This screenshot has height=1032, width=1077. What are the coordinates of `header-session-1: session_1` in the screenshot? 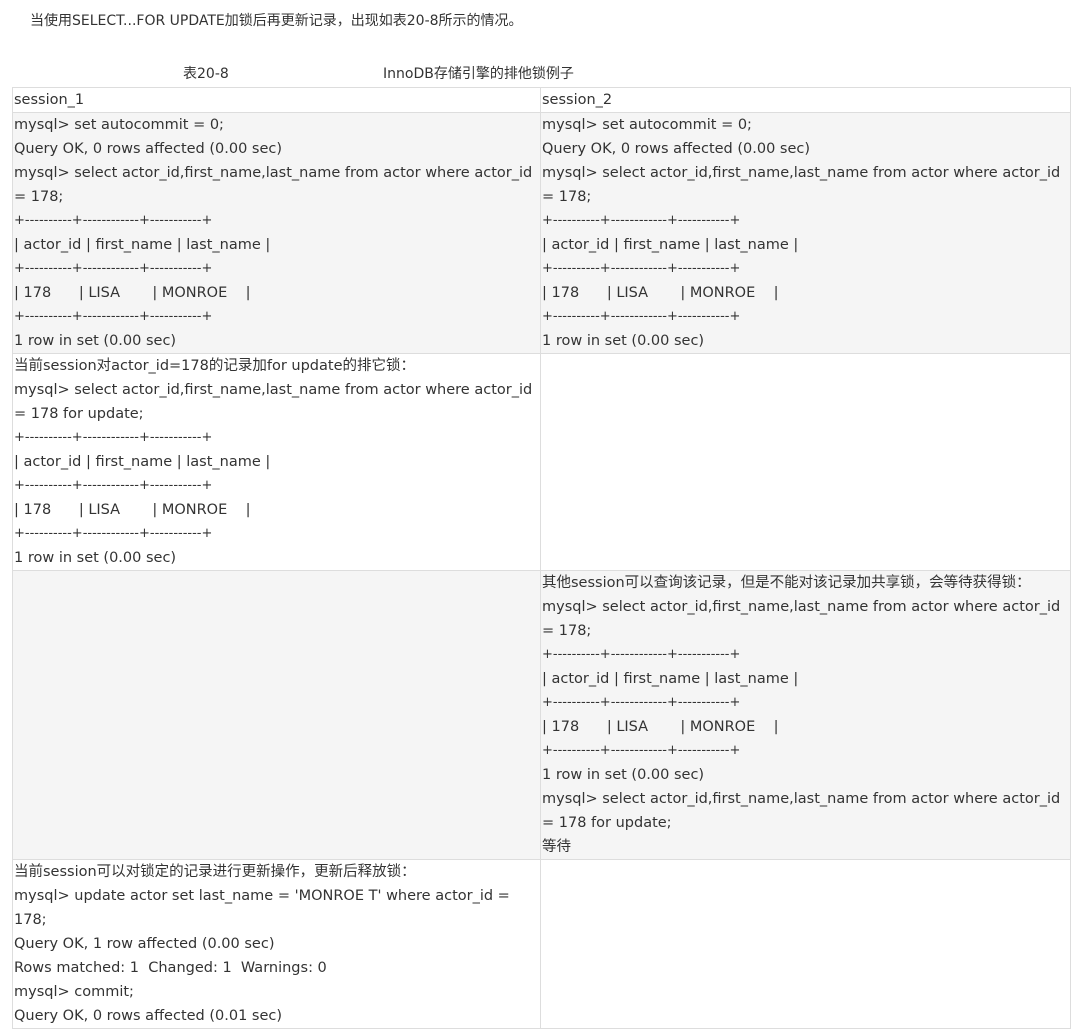 It's located at (276, 100).